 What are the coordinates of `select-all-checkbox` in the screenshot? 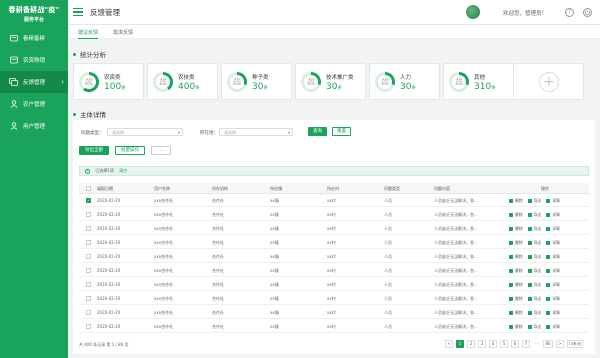 It's located at (88, 188).